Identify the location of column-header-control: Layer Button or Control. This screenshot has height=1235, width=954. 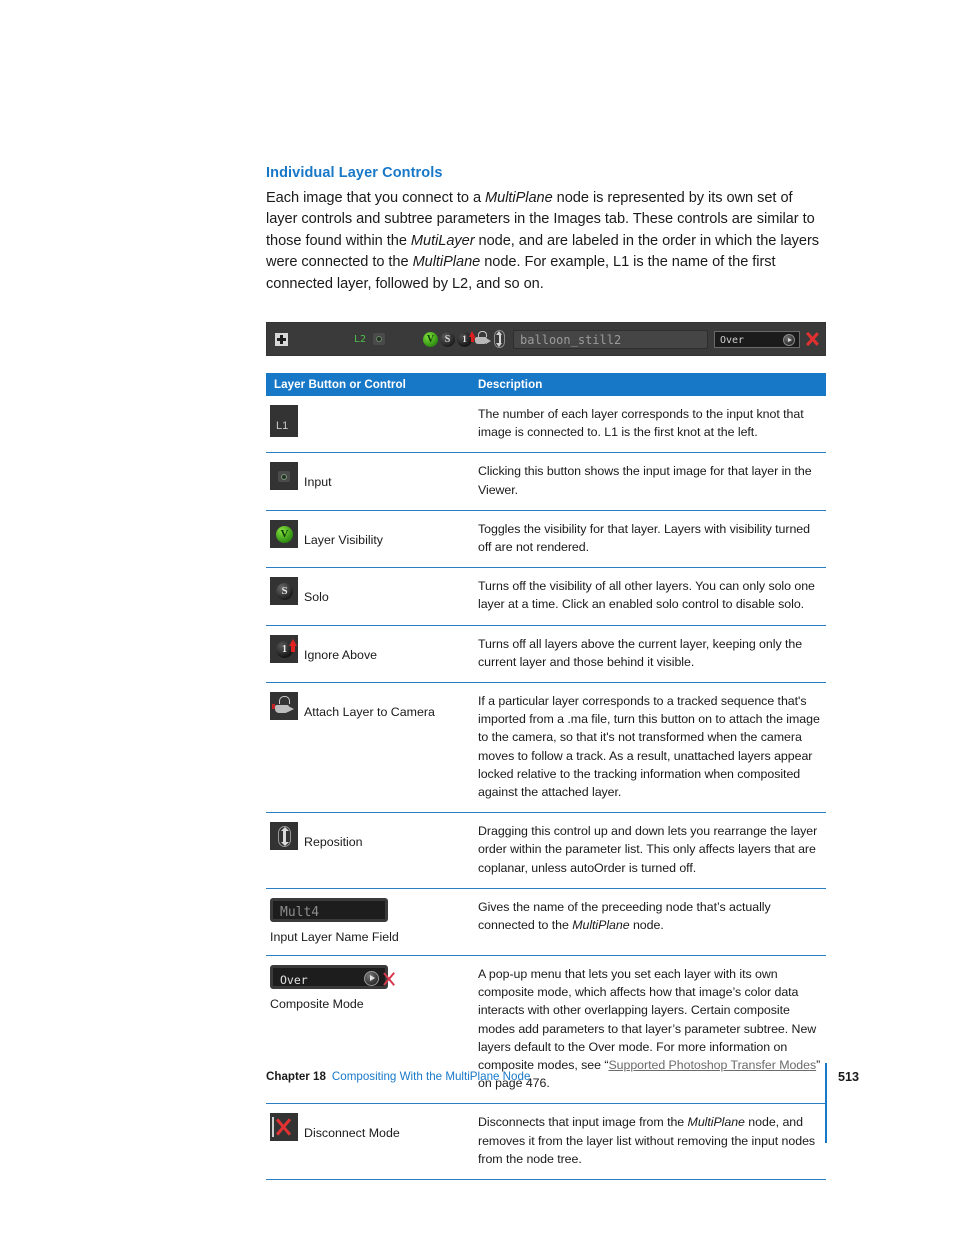
(365, 385).